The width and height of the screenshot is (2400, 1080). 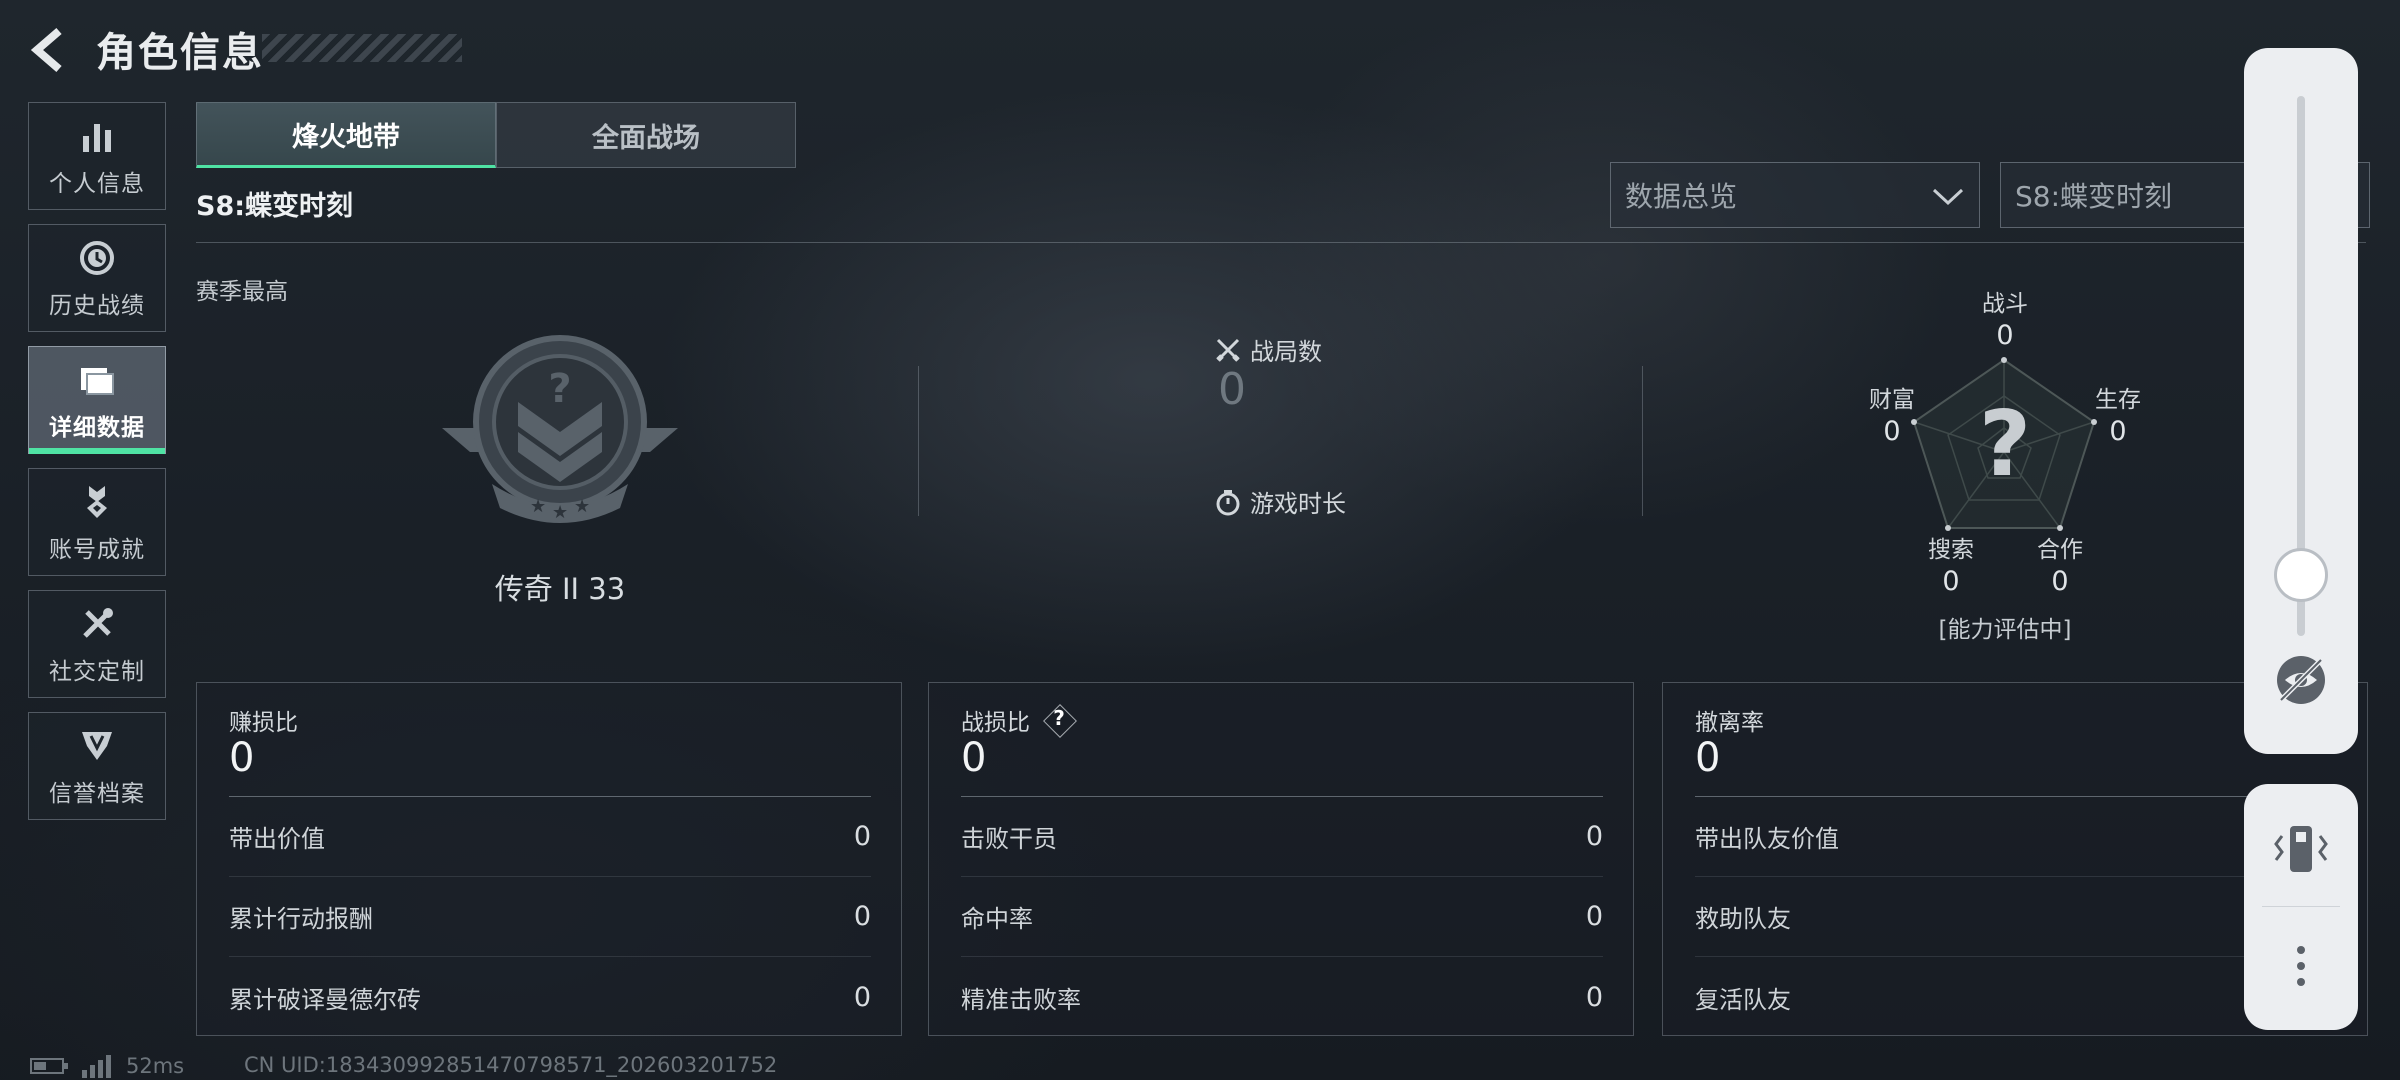 I want to click on row-label: 命中率, so click(x=997, y=919).